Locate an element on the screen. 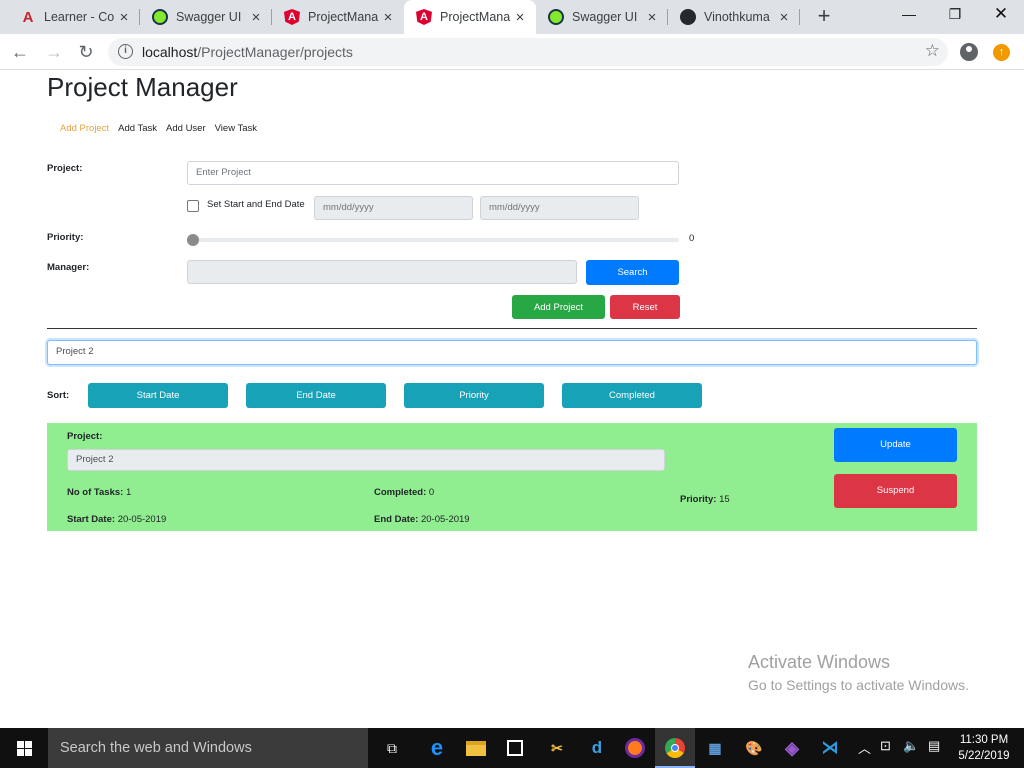  github-icon is located at coordinates (688, 17).